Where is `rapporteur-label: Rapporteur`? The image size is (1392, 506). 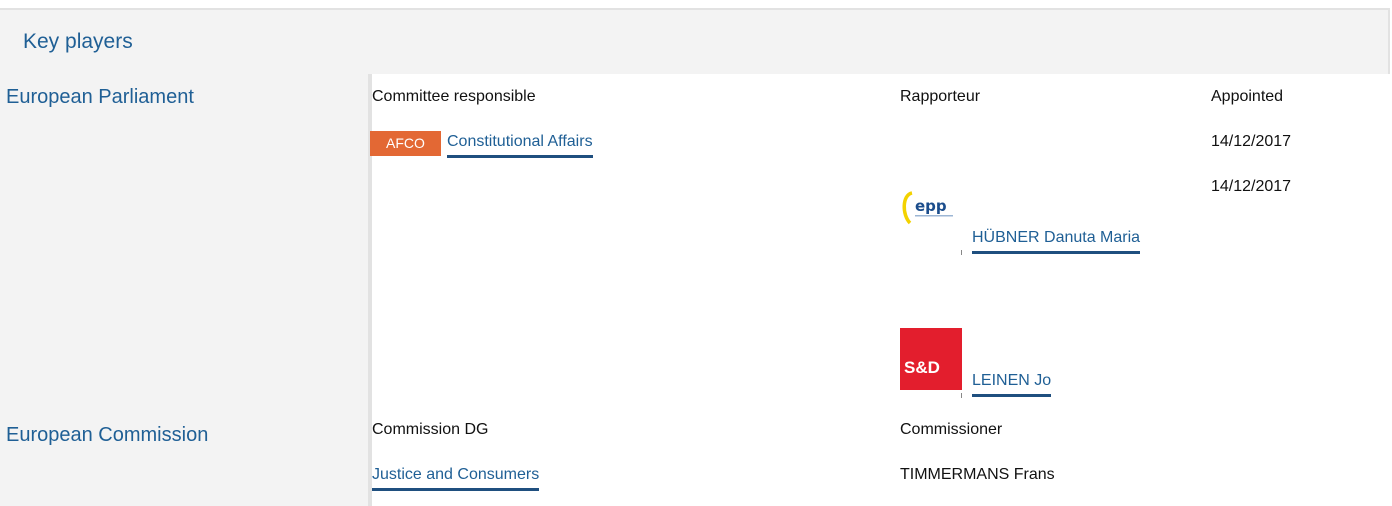
rapporteur-label: Rapporteur is located at coordinates (940, 96).